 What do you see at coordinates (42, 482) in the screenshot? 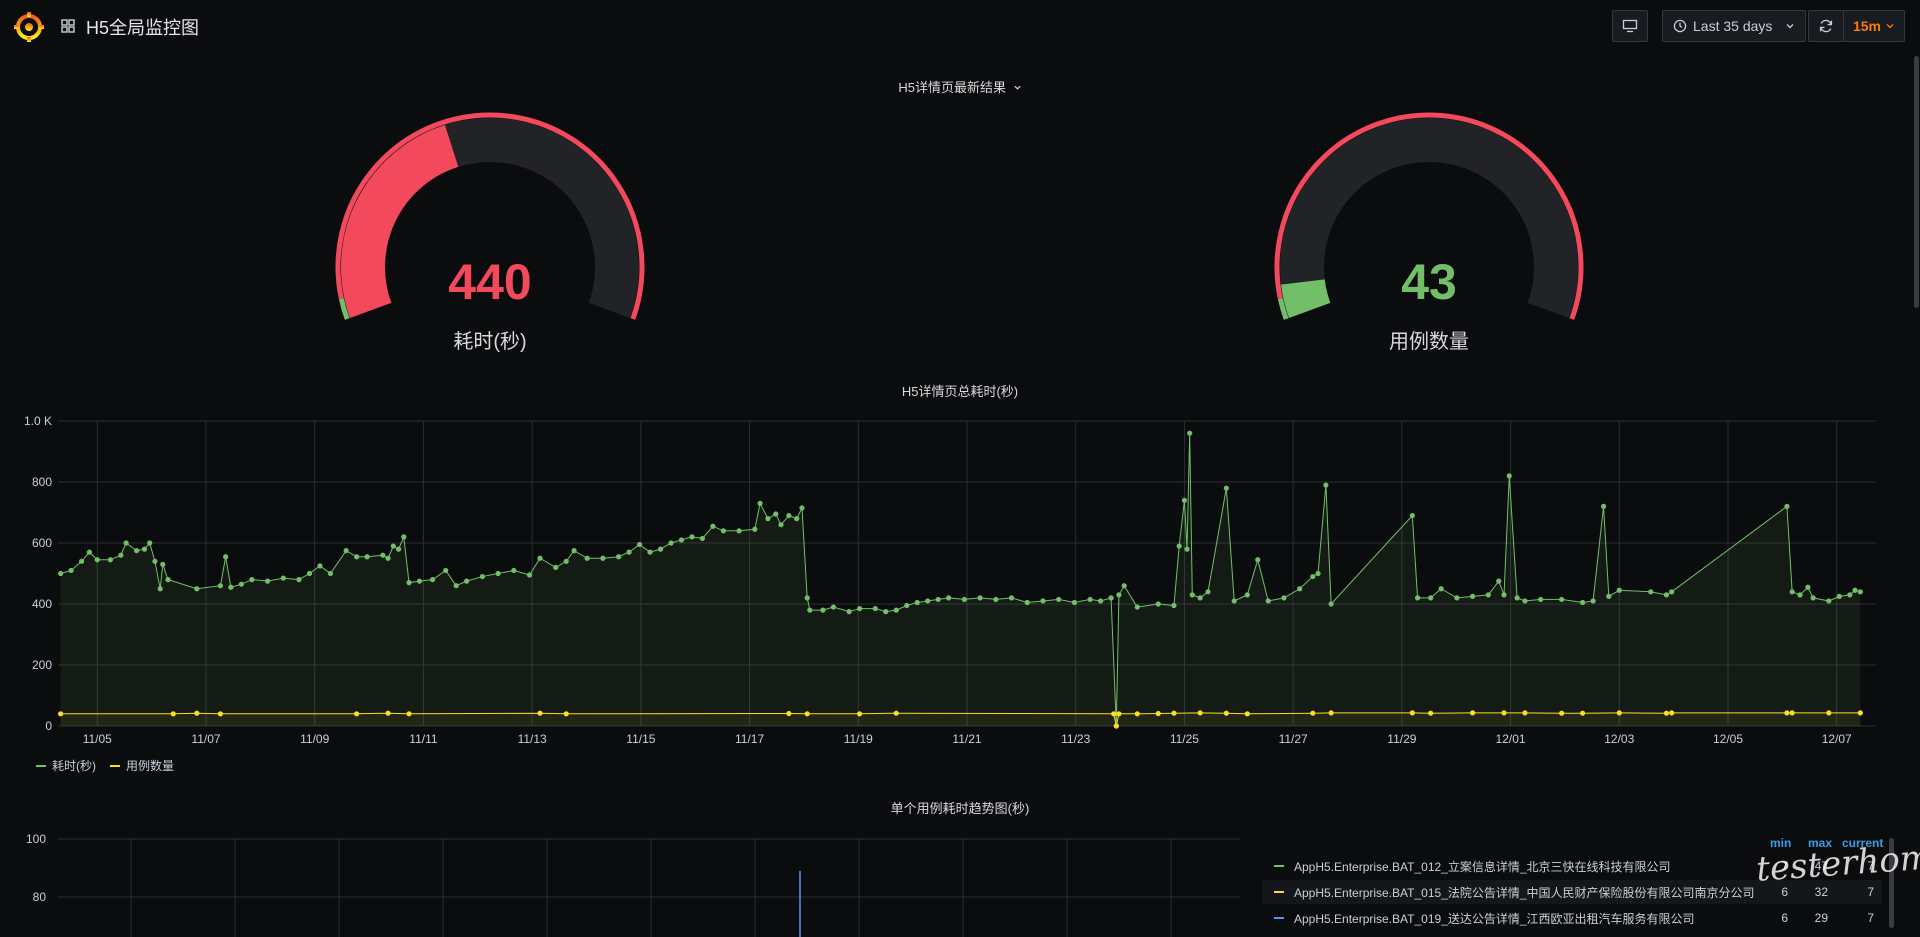
I see `y-tick-label: 800` at bounding box center [42, 482].